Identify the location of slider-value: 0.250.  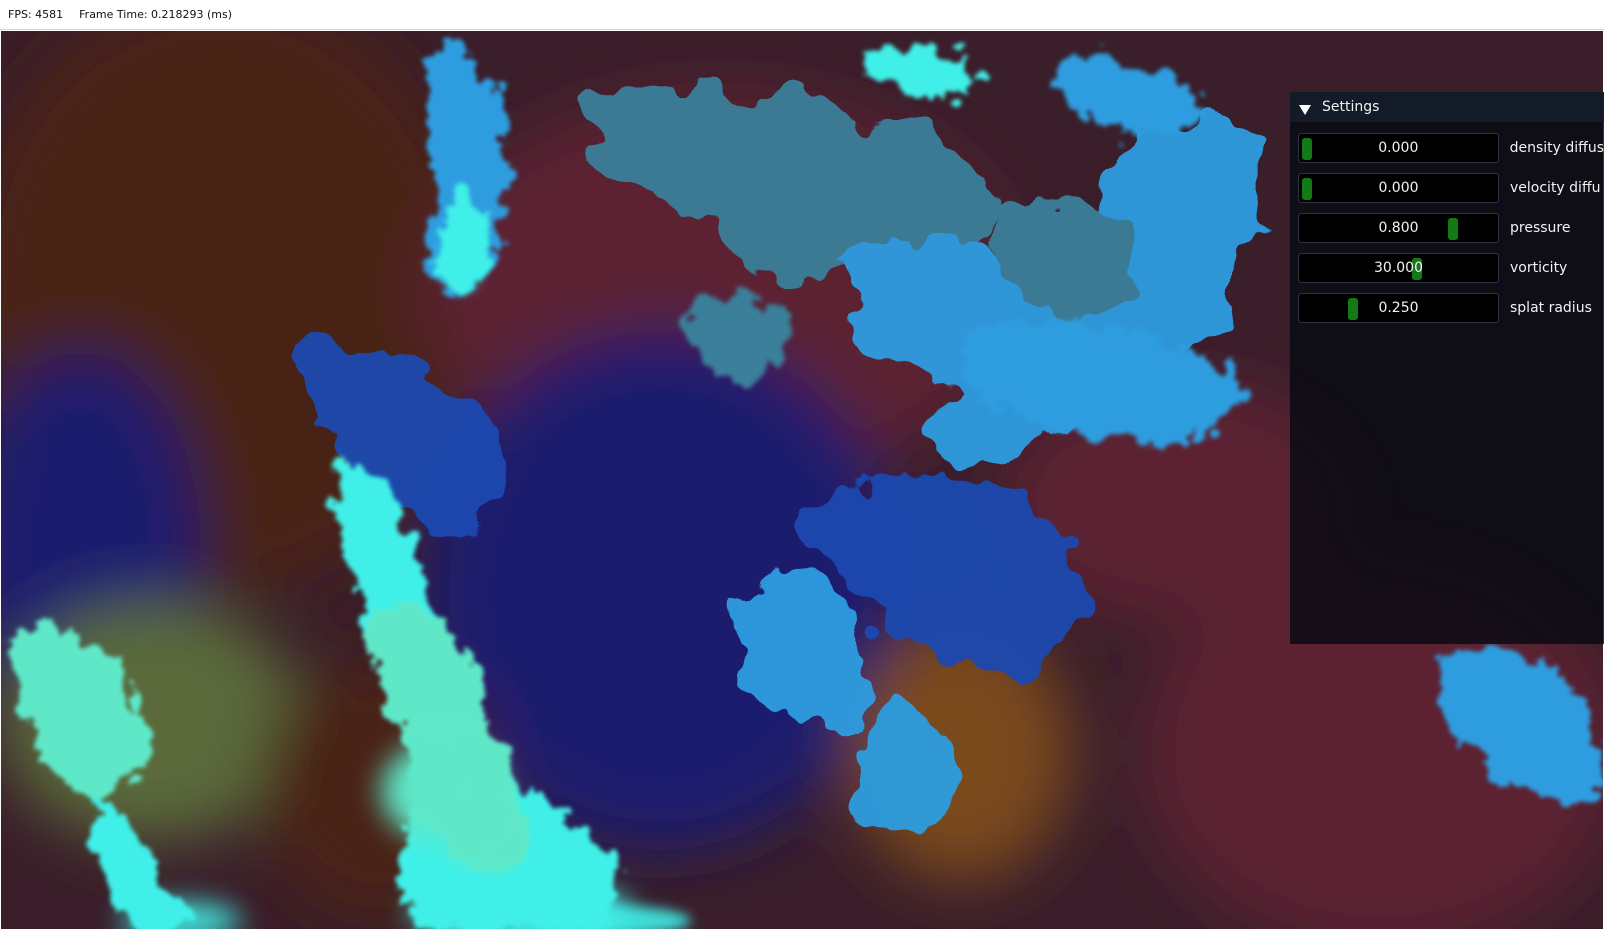
(1398, 308).